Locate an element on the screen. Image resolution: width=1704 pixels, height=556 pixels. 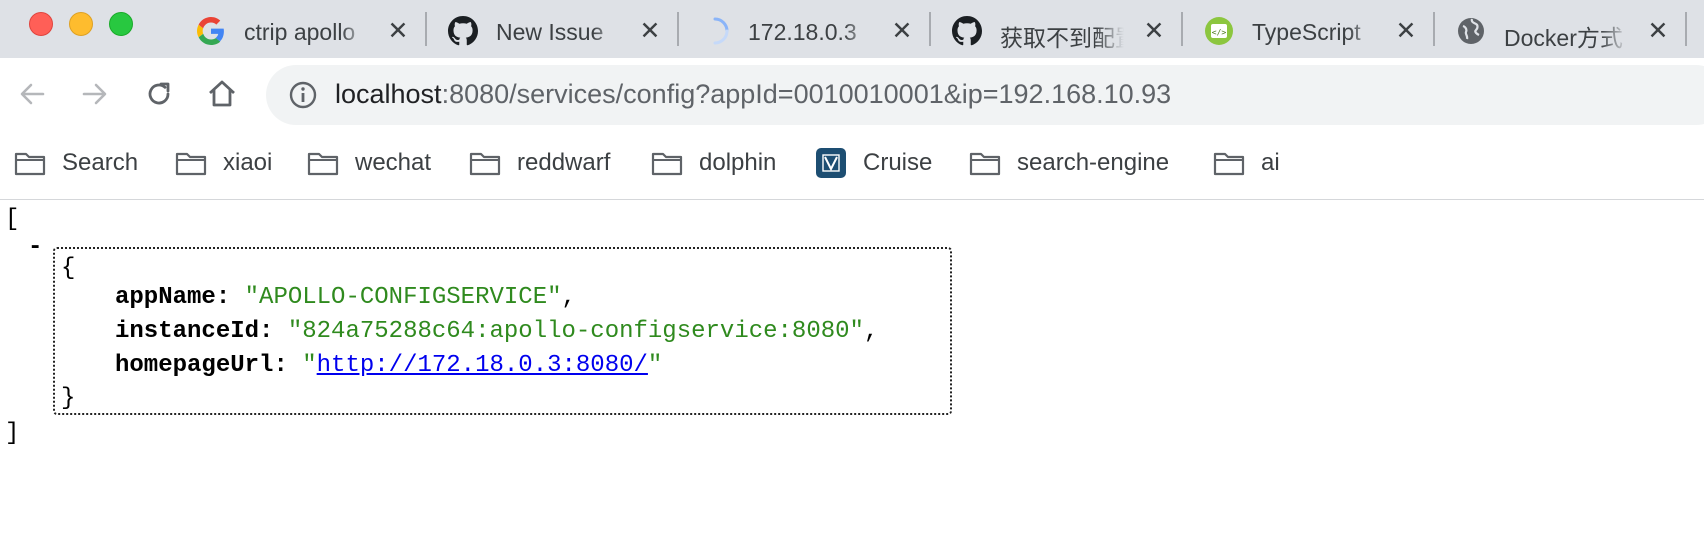
tab-title: ctrip apollo is located at coordinates (300, 32).